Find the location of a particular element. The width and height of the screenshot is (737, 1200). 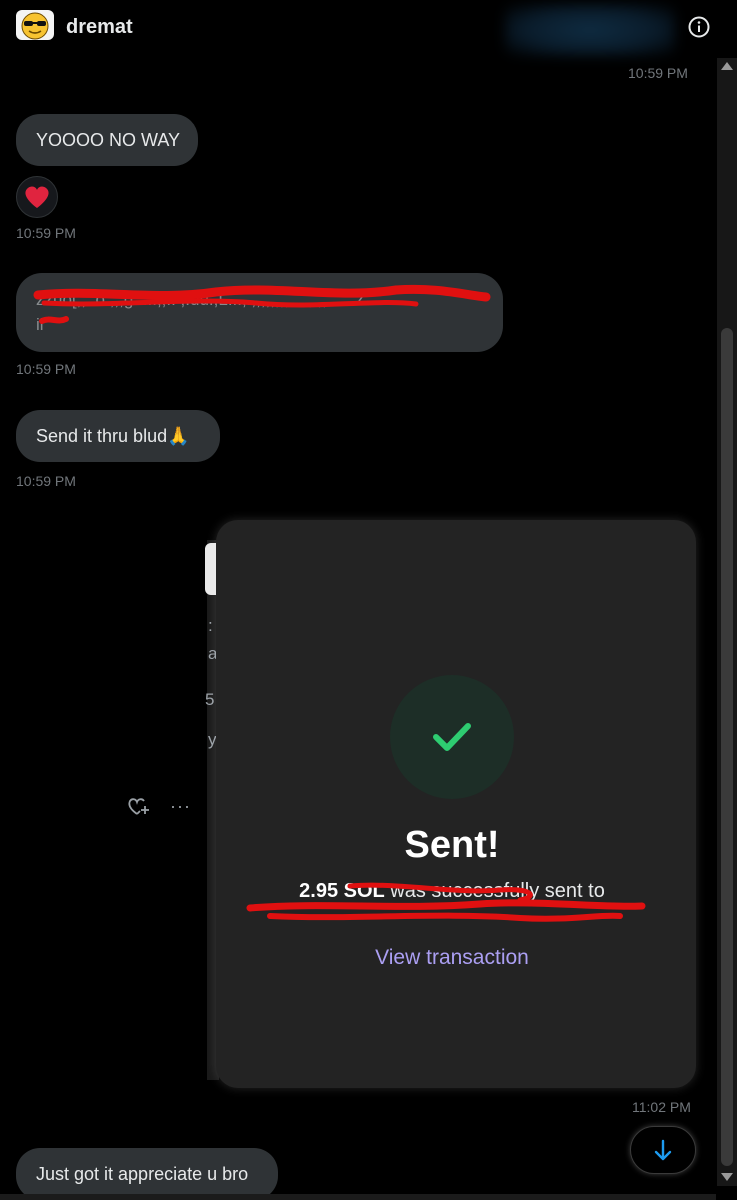

composer-edge is located at coordinates (358, 1197).